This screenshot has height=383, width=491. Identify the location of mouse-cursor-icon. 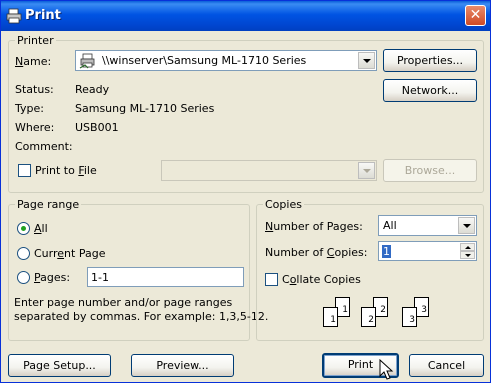
(386, 369).